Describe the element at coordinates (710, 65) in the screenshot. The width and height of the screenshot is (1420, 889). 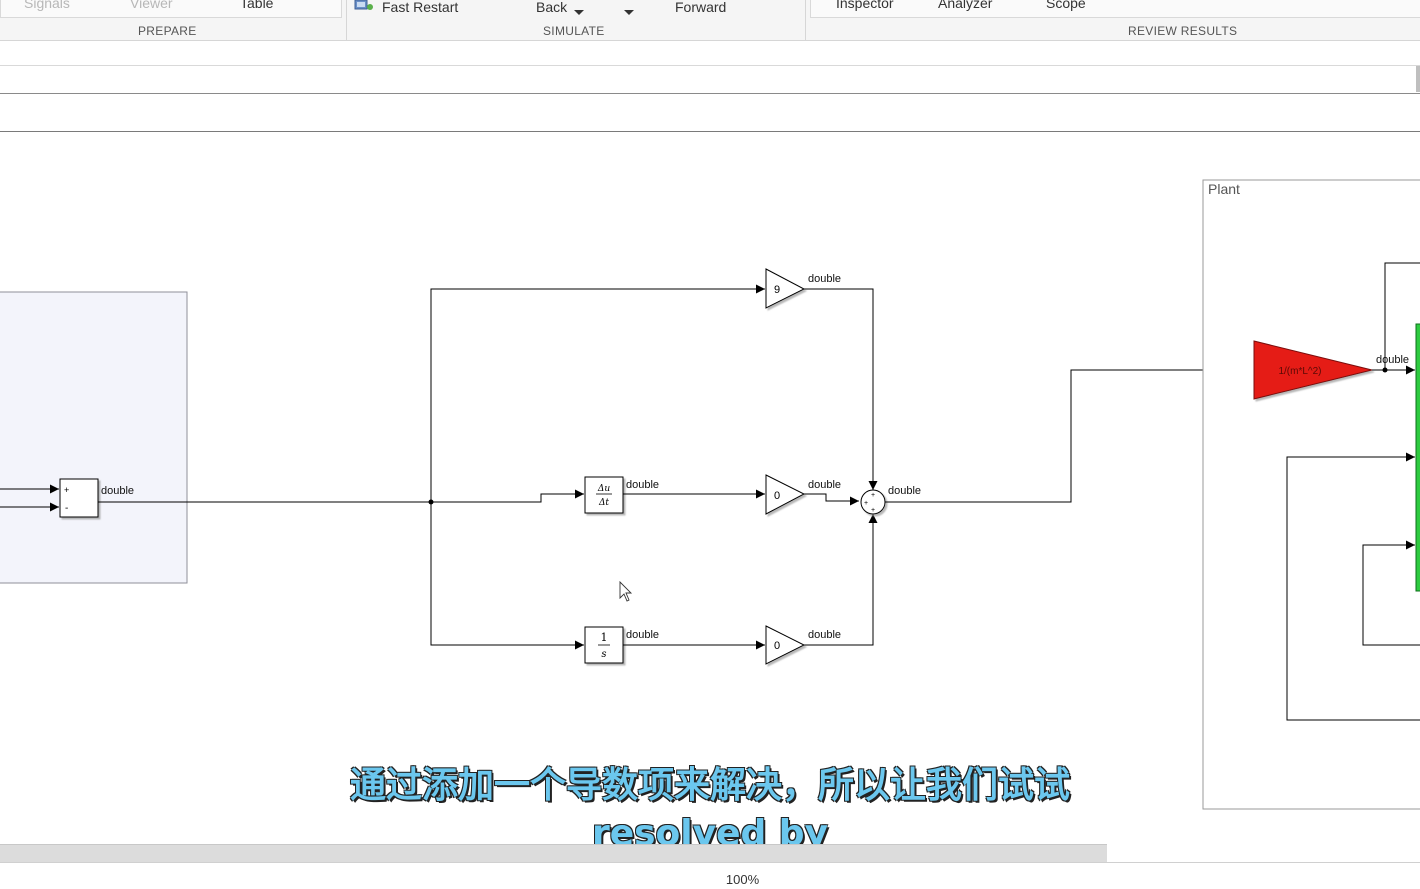
I see `toolbar-separator` at that location.